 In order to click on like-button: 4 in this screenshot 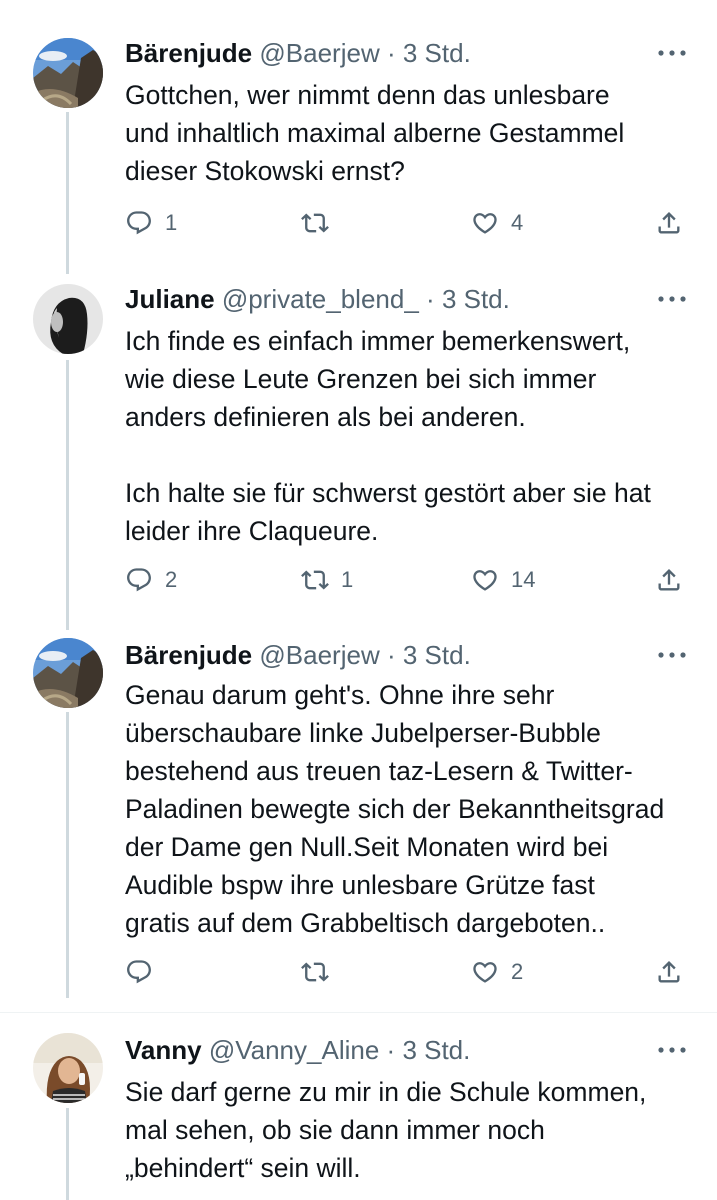, I will do `click(497, 223)`.